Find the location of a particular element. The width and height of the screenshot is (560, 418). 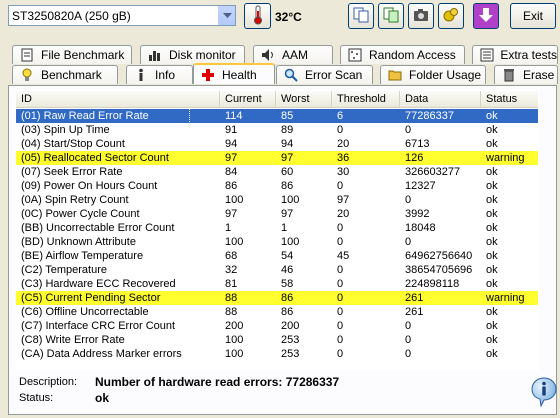

table-header: ID Current Worst Threshold Data Status is located at coordinates (277, 99).